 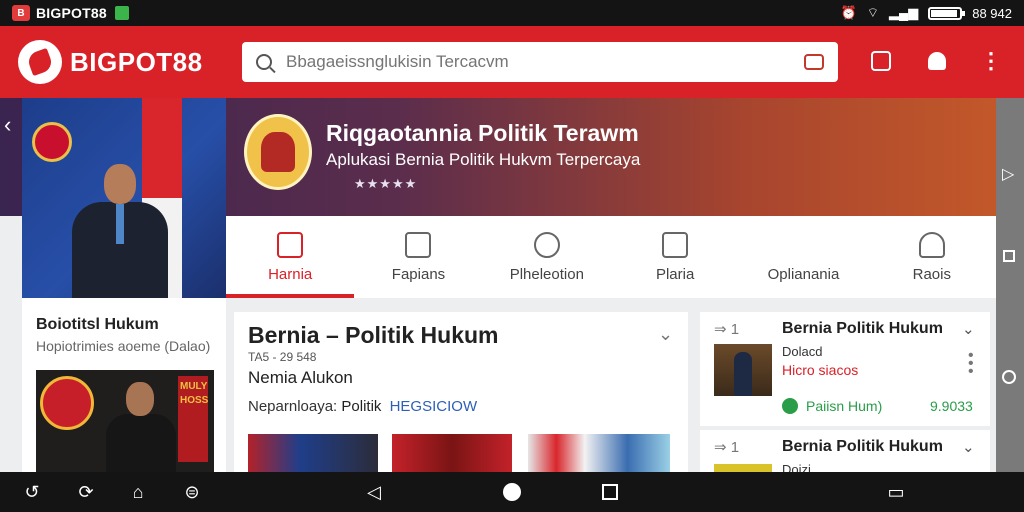 What do you see at coordinates (290, 245) in the screenshot?
I see `home-icon` at bounding box center [290, 245].